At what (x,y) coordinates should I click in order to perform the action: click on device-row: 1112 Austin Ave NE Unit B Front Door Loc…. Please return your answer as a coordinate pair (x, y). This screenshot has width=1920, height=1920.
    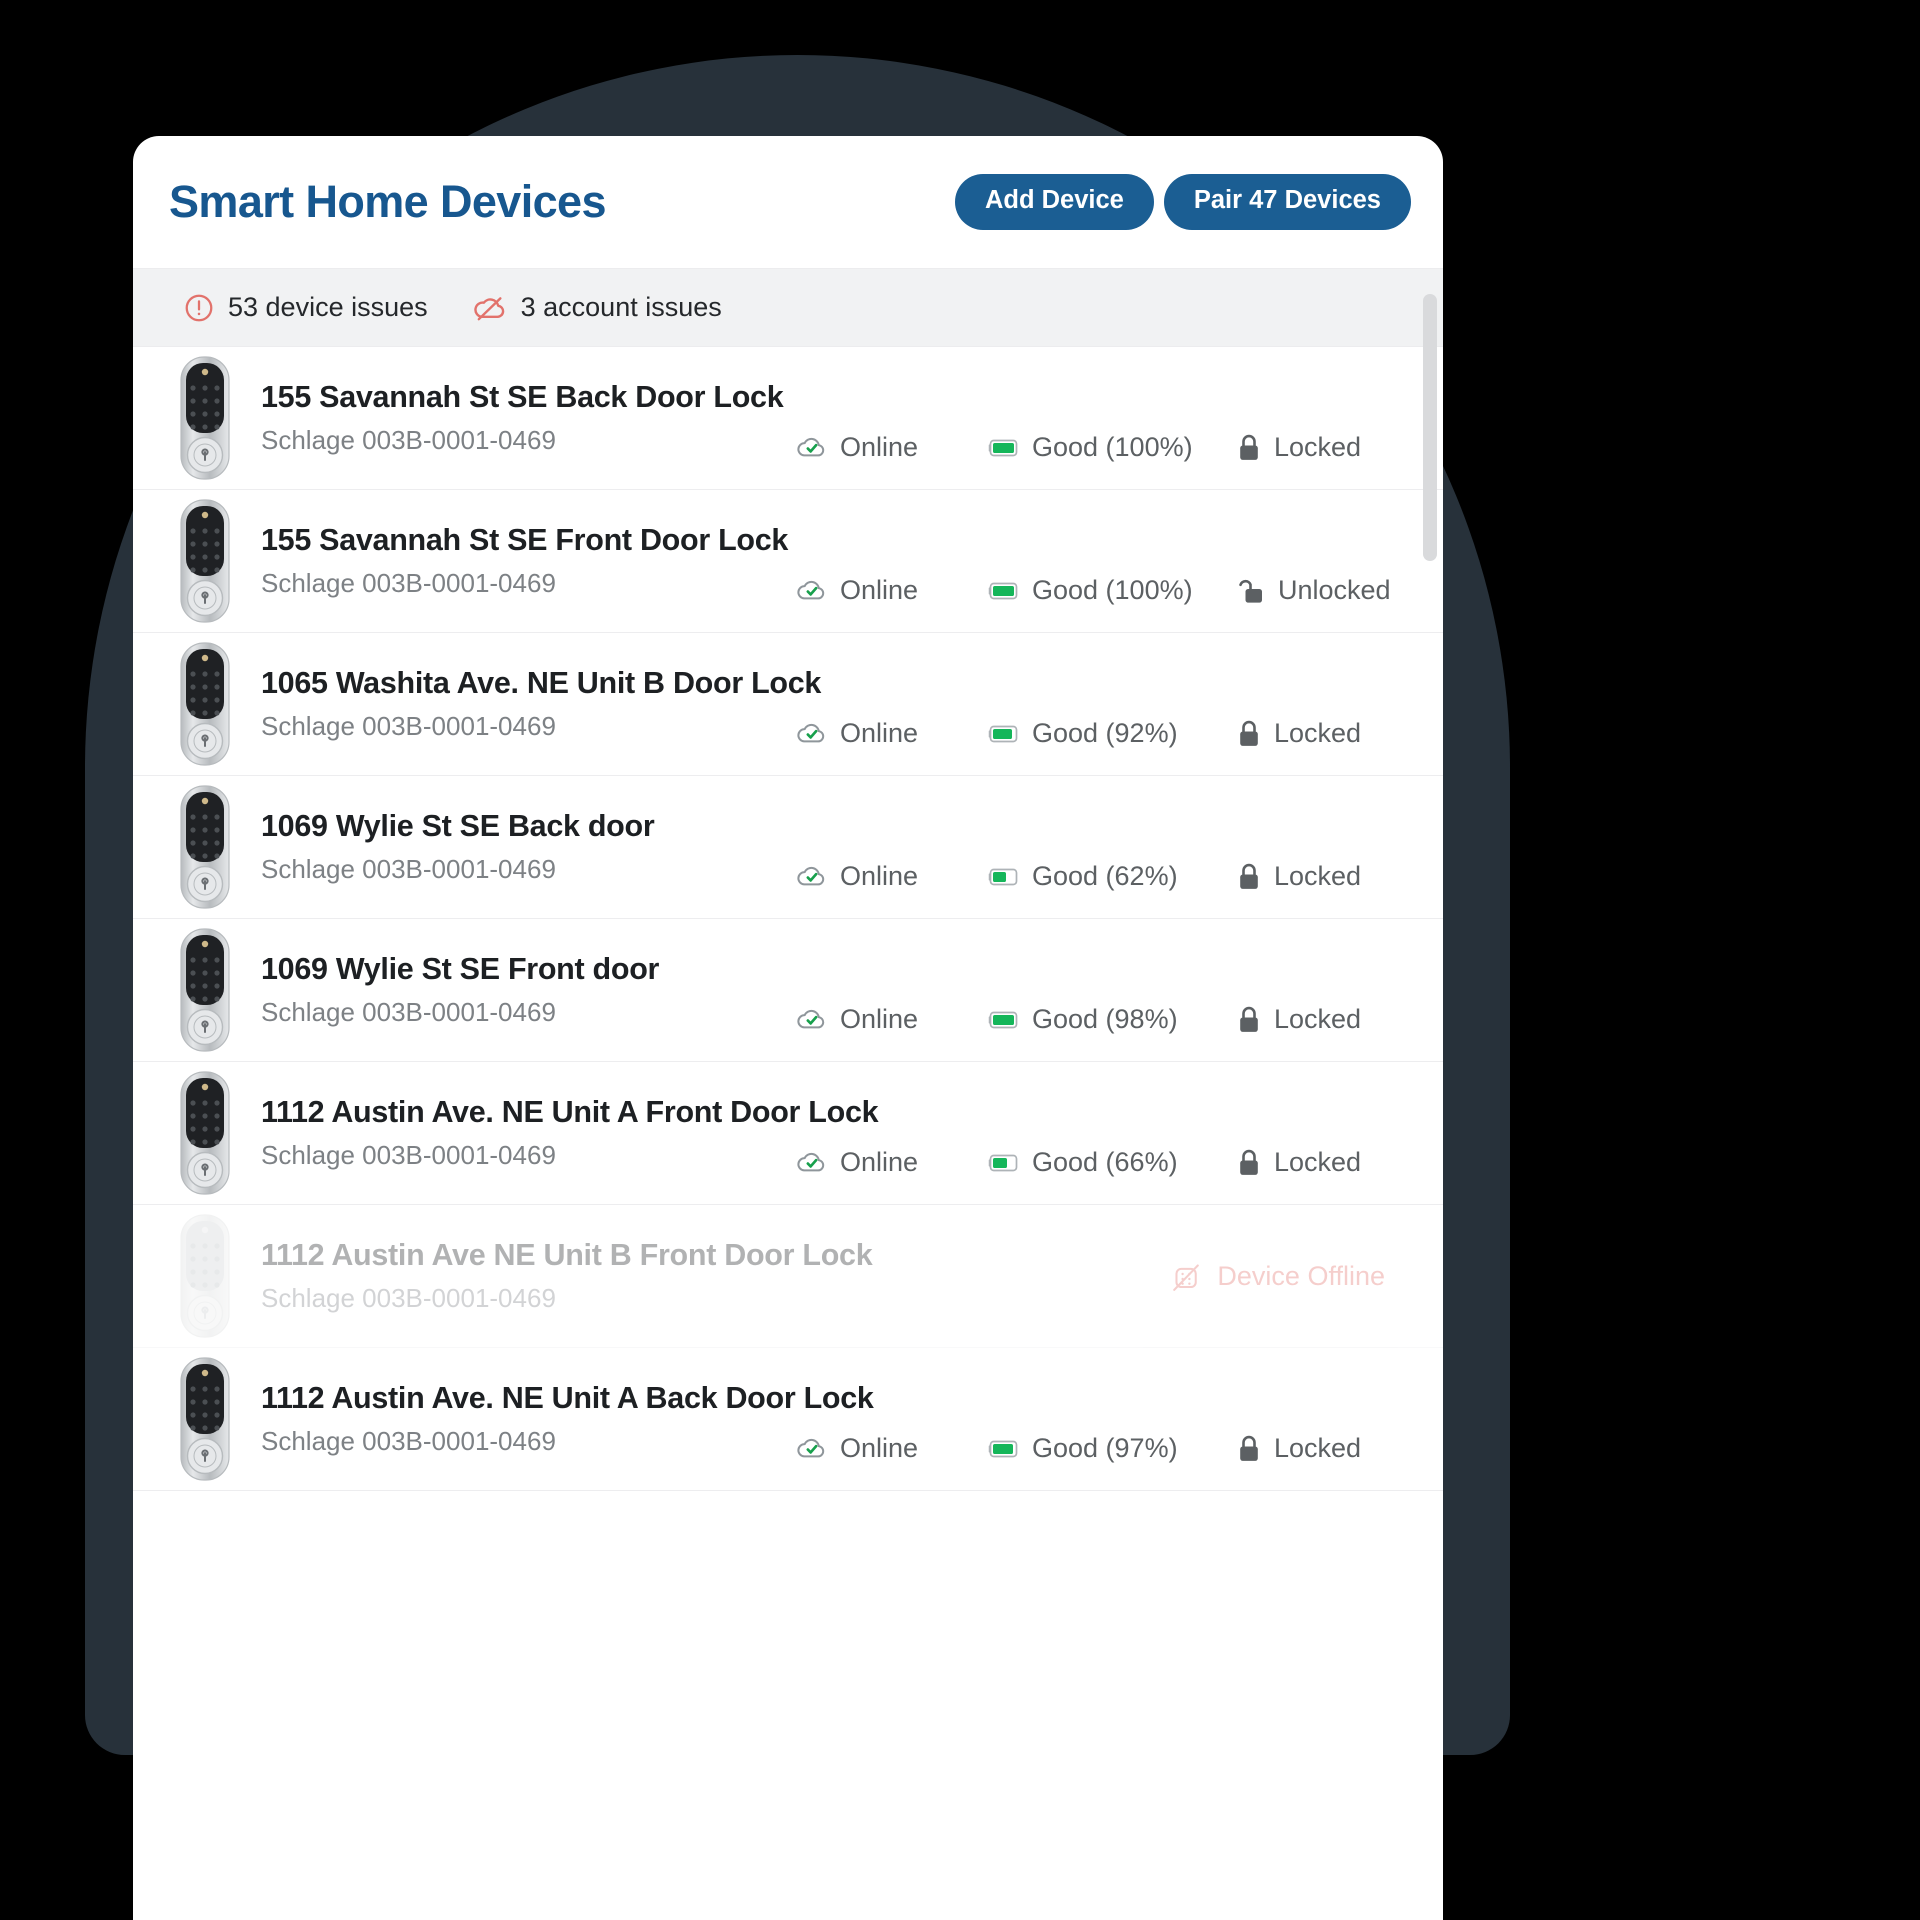
    Looking at the image, I should click on (788, 1276).